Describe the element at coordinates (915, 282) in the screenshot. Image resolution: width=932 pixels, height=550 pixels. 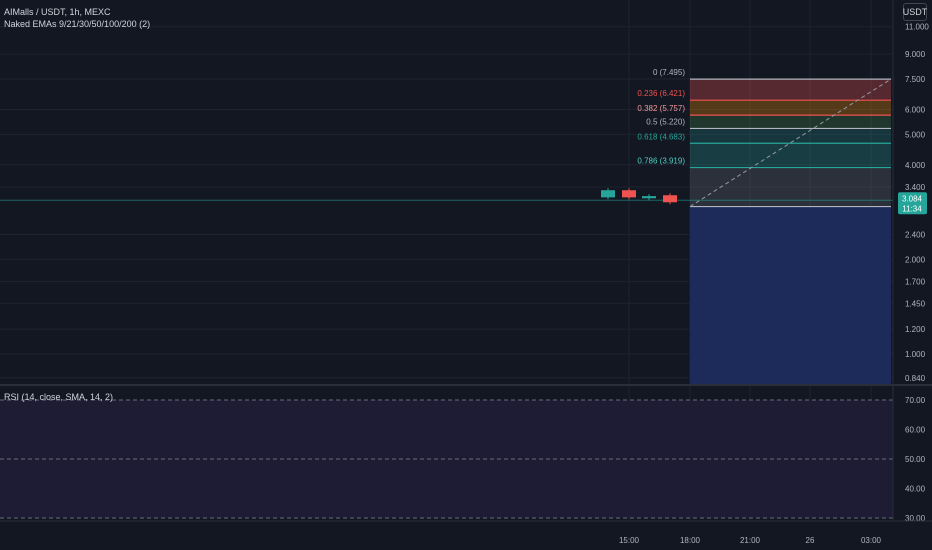
I see `price-tick-label: 1.700` at that location.